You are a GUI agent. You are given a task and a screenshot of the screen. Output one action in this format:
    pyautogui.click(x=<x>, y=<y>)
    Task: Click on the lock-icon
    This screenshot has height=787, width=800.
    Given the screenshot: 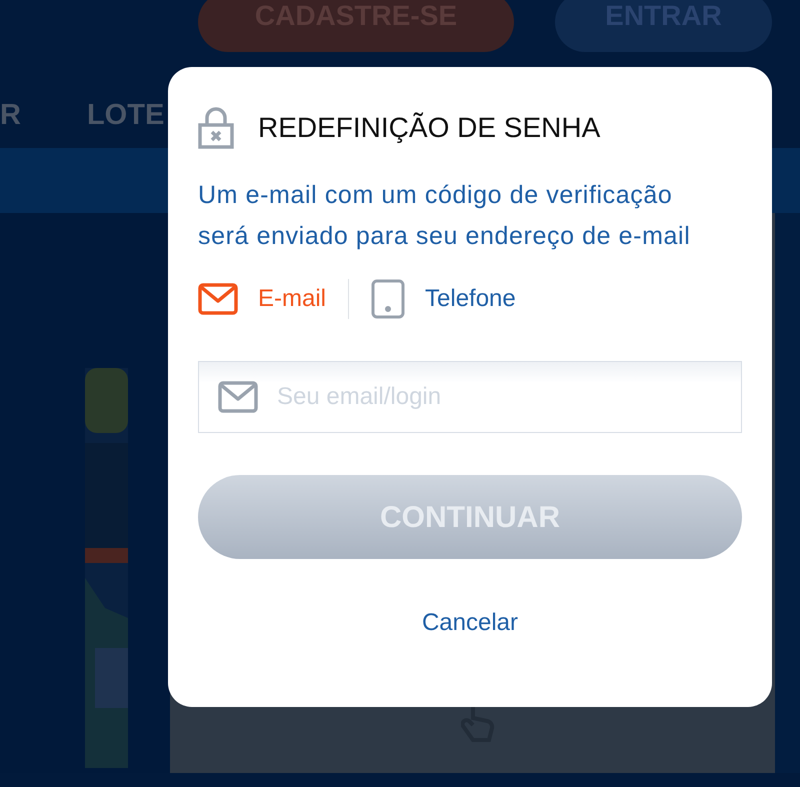 What is the action you would take?
    pyautogui.click(x=216, y=128)
    